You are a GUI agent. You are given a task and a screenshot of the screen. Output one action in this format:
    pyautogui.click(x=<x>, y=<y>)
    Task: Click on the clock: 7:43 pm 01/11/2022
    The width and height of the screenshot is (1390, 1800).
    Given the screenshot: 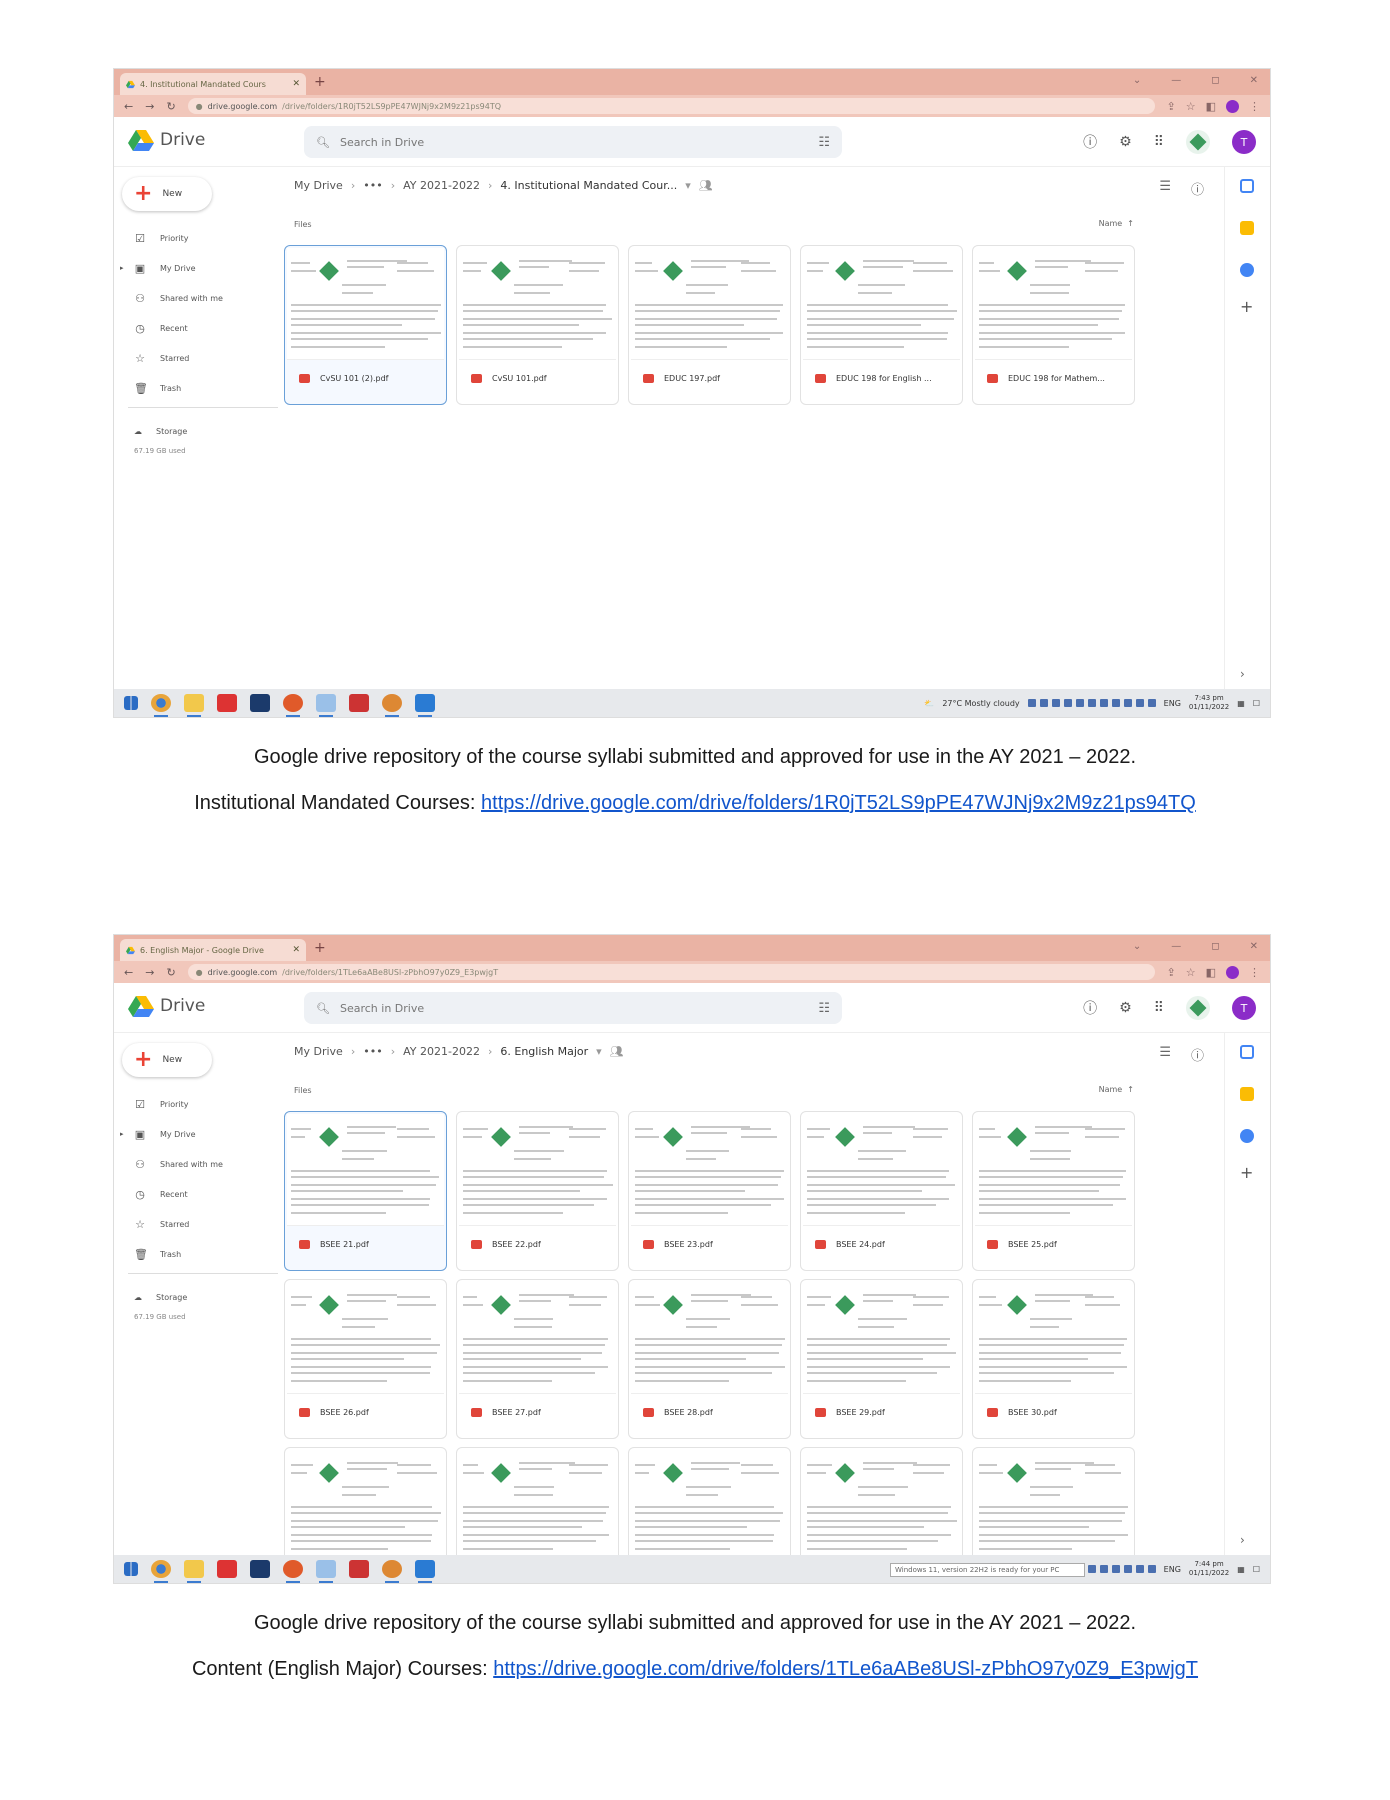 What is the action you would take?
    pyautogui.click(x=1209, y=703)
    